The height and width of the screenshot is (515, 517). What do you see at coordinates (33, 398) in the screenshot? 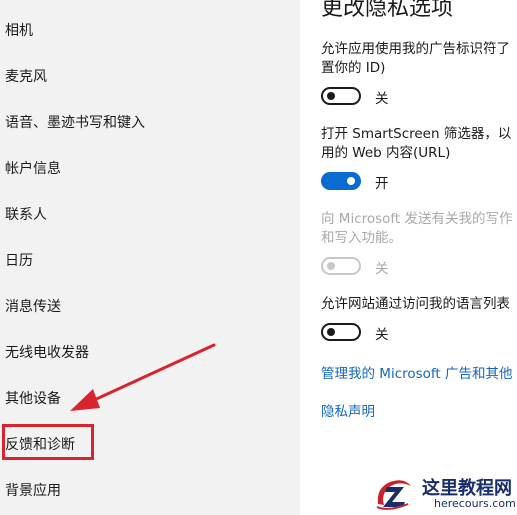
I see `sidebar-item-other-devices: 其他设备` at bounding box center [33, 398].